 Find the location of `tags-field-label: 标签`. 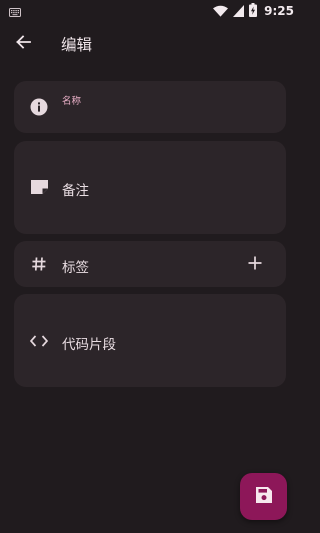

tags-field-label: 标签 is located at coordinates (75, 268).